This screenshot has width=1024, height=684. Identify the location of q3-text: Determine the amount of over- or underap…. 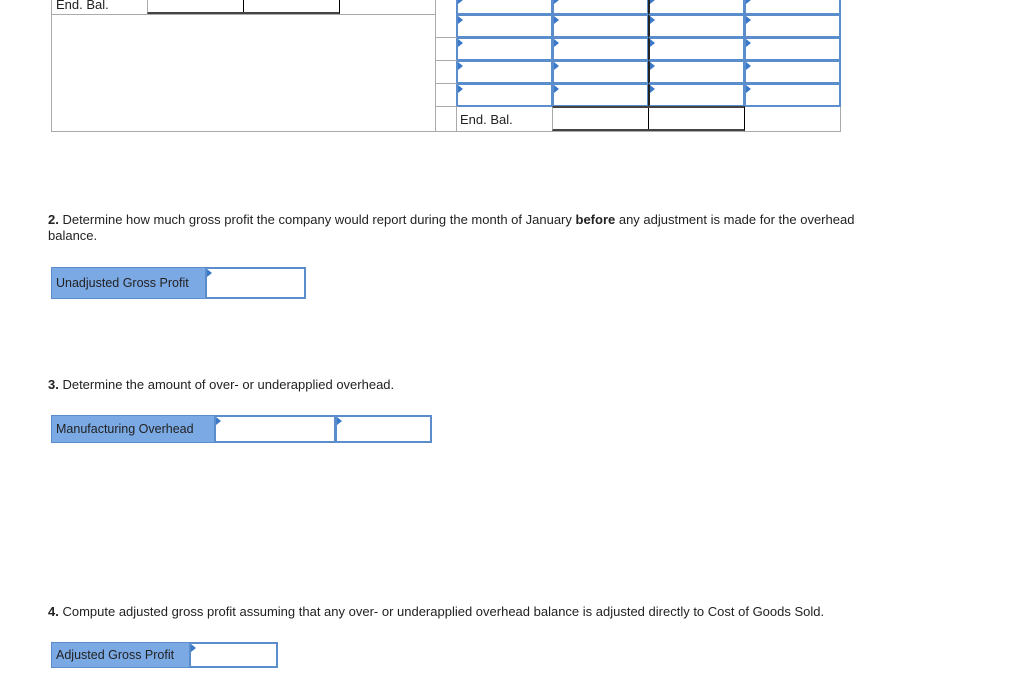
(226, 384).